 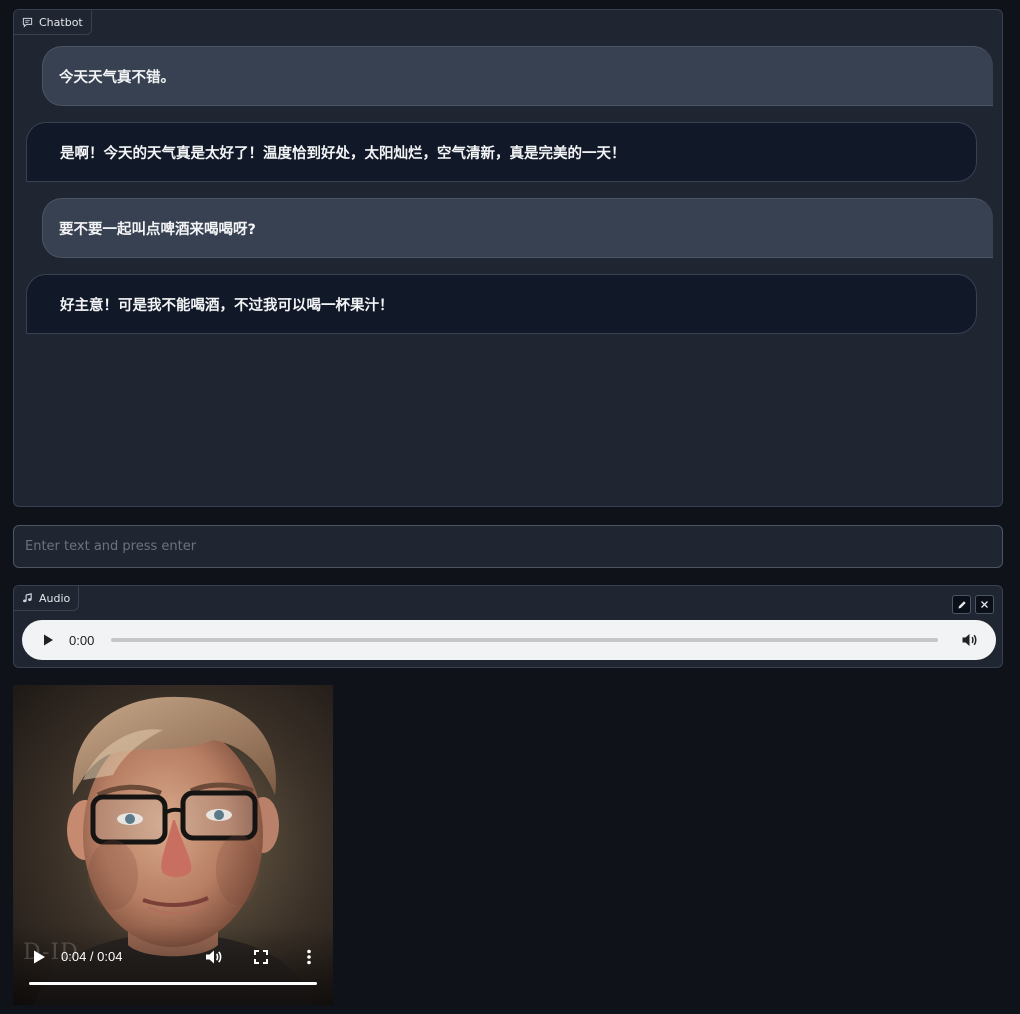 I want to click on video-seek-bar, so click(x=173, y=983).